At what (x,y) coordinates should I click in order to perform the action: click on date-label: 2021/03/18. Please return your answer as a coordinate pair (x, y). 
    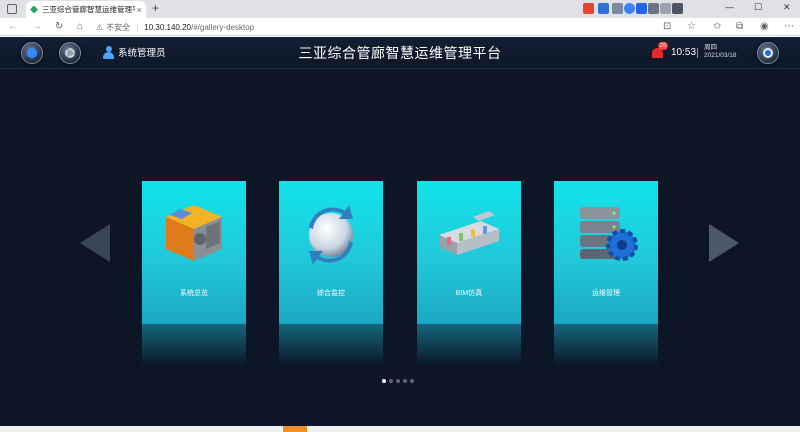
    Looking at the image, I should click on (720, 55).